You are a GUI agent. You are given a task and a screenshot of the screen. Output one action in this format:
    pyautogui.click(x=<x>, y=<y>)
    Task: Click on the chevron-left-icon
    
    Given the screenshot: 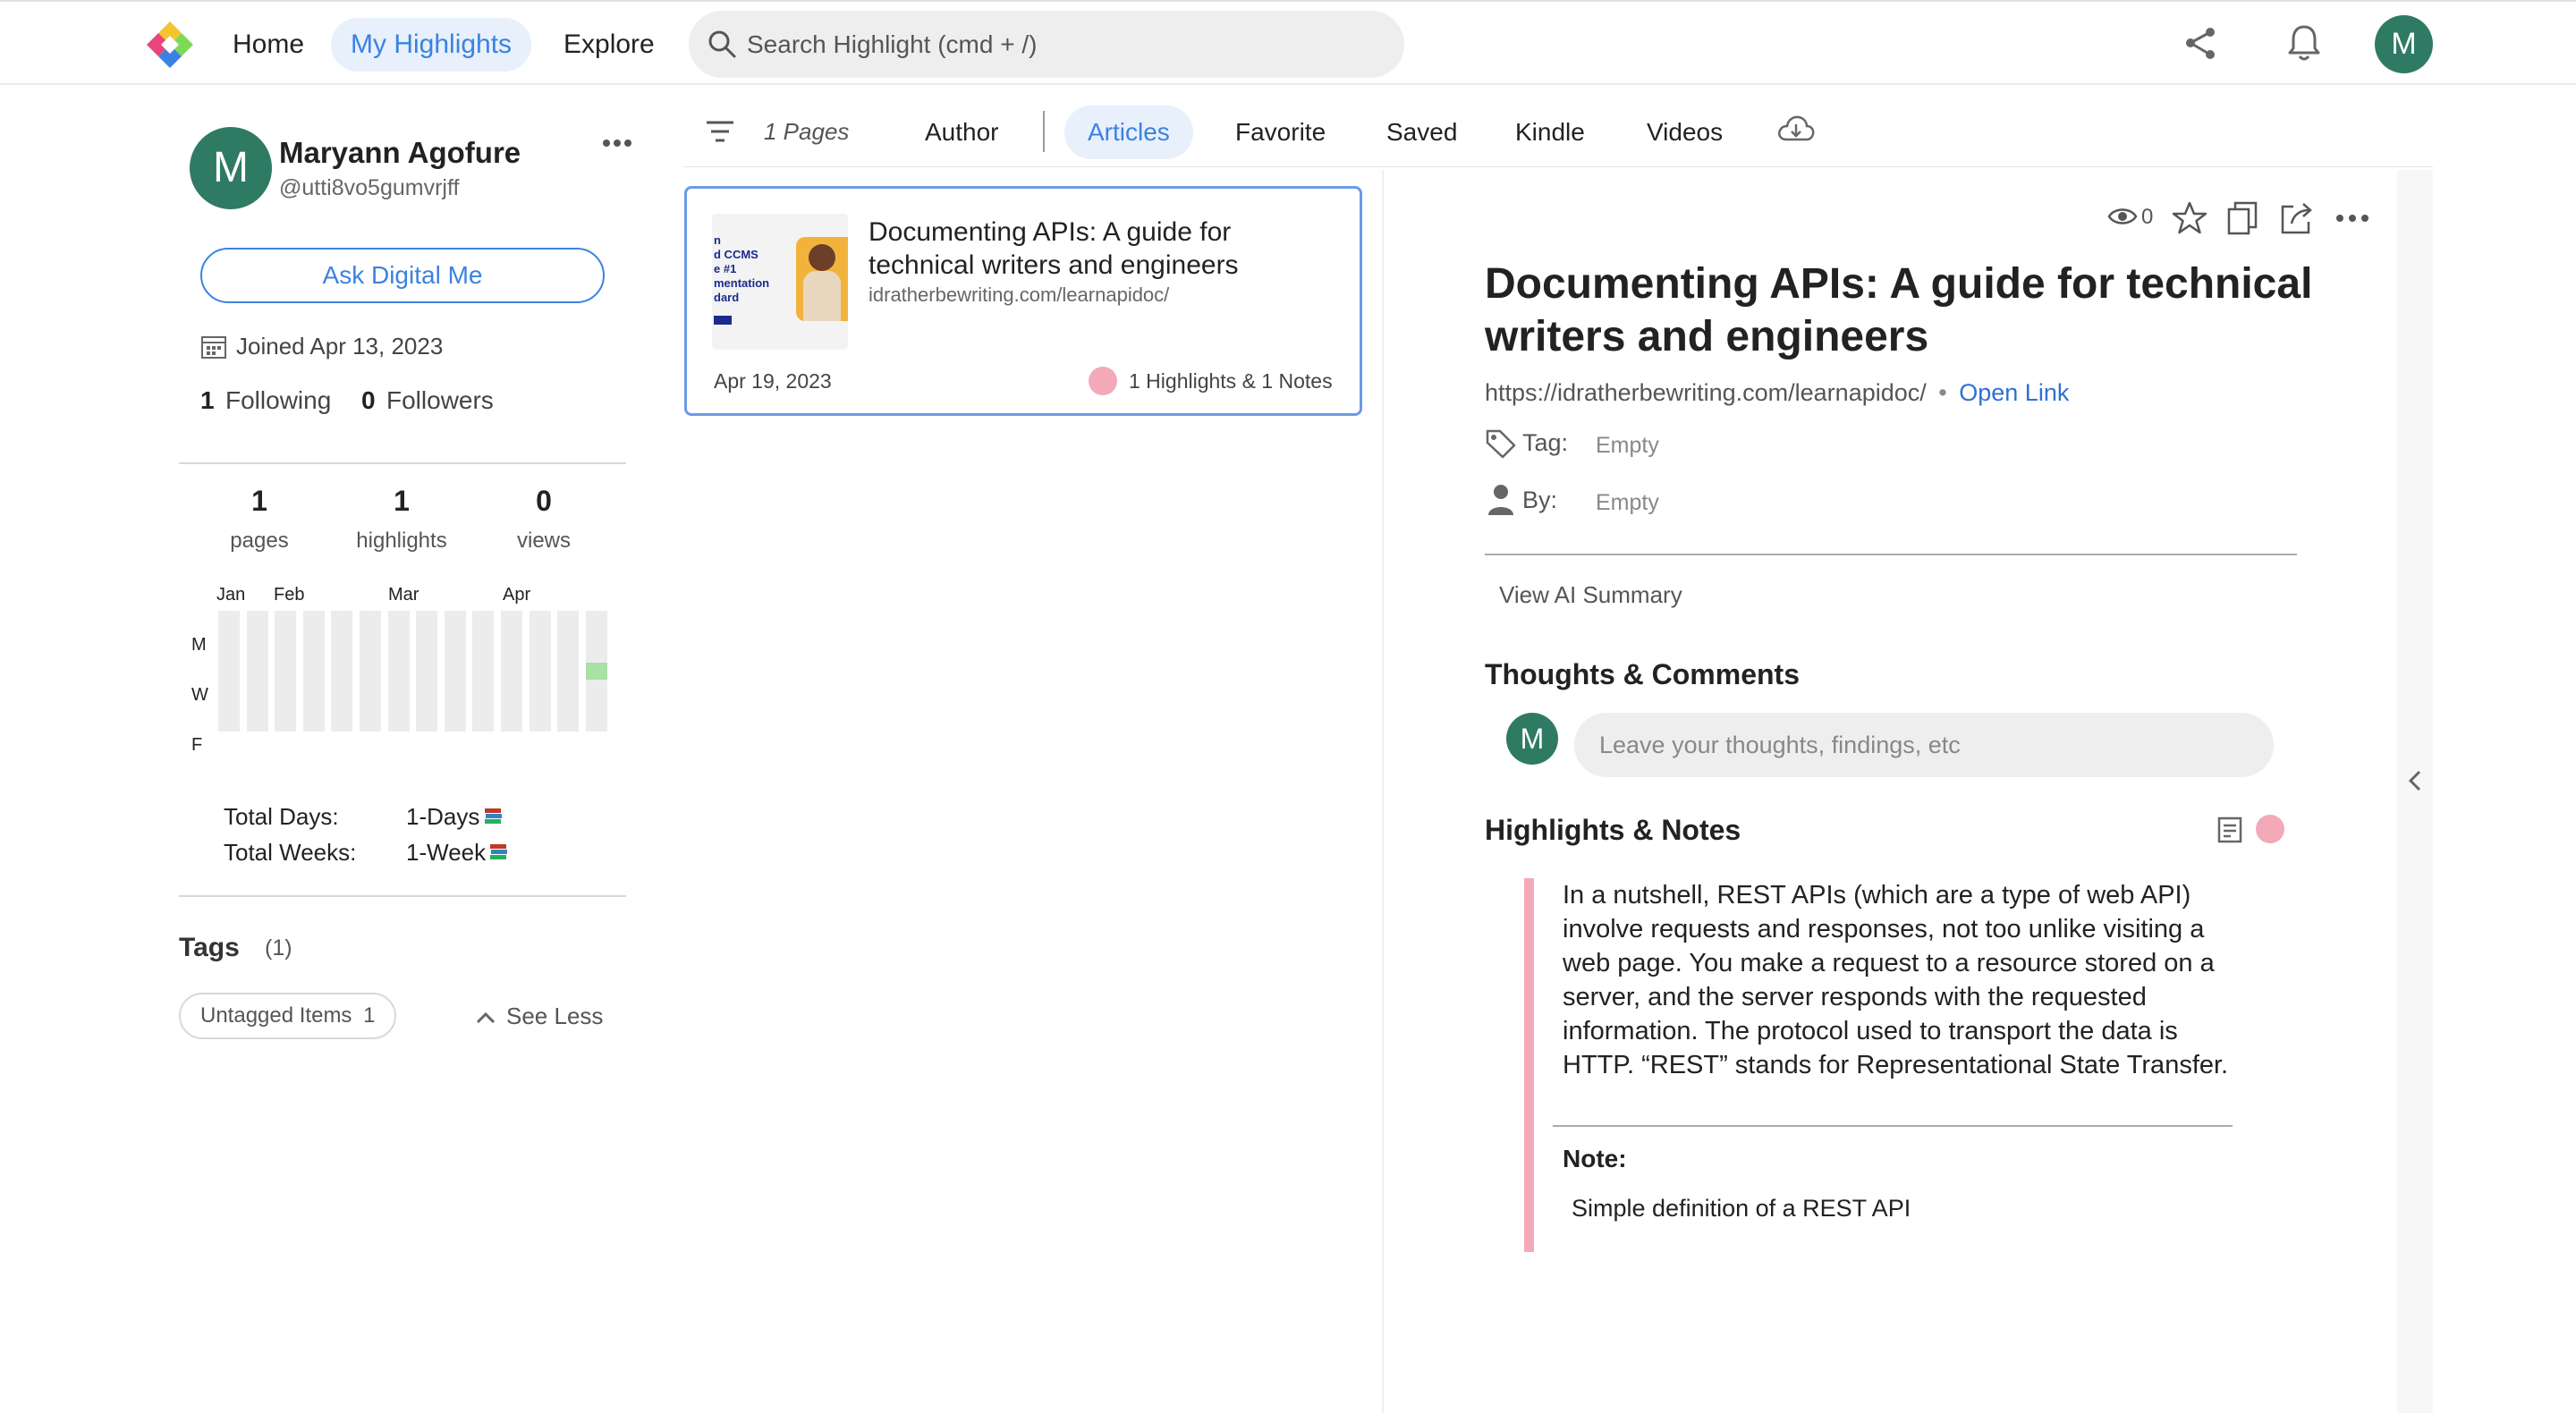 What is the action you would take?
    pyautogui.click(x=2415, y=780)
    